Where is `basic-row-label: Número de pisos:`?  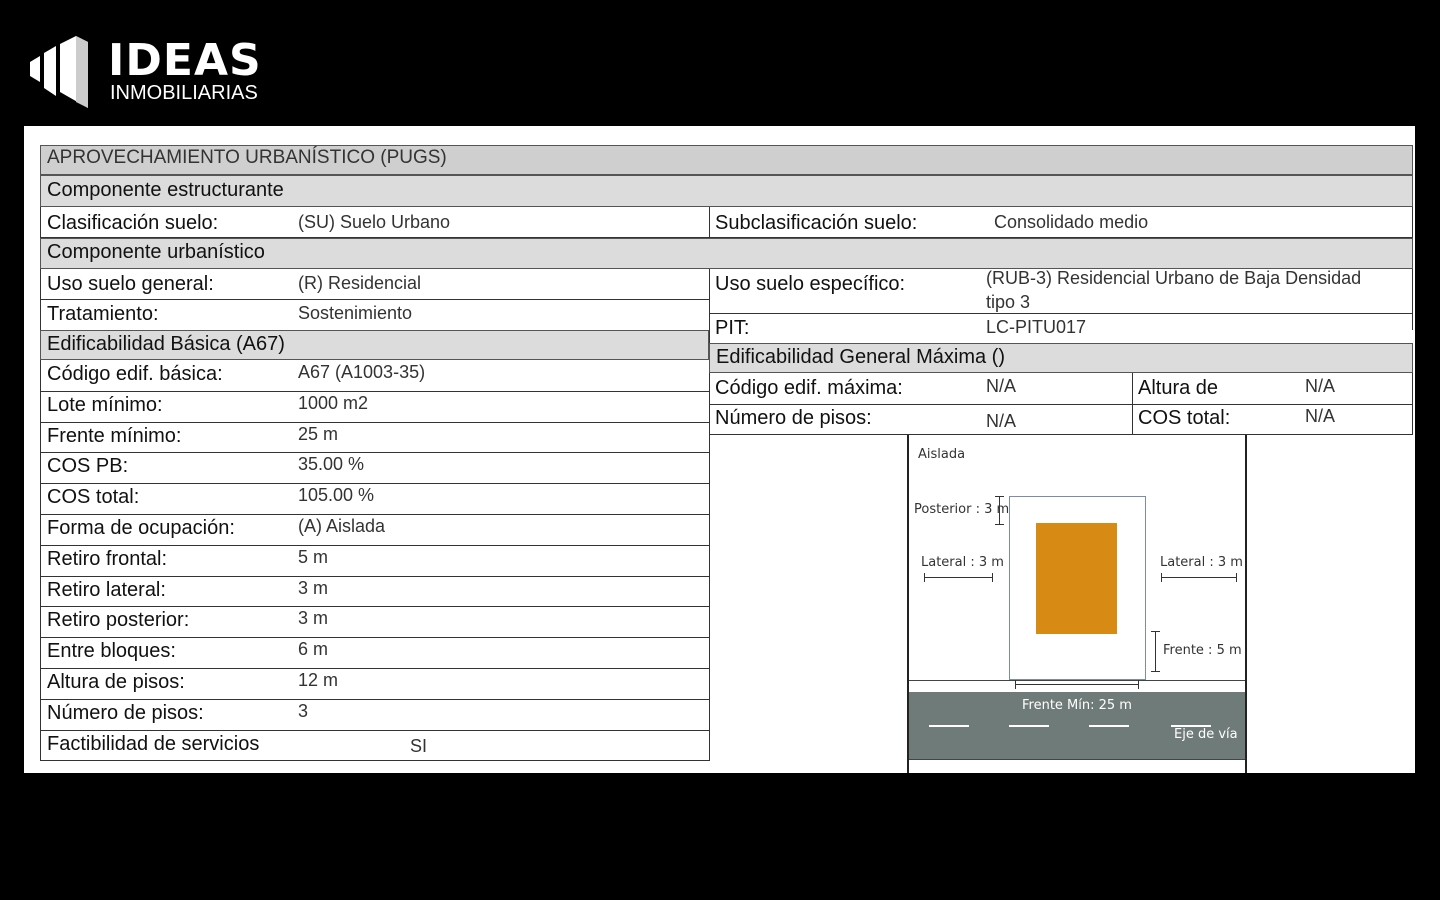
basic-row-label: Número de pisos: is located at coordinates (125, 713).